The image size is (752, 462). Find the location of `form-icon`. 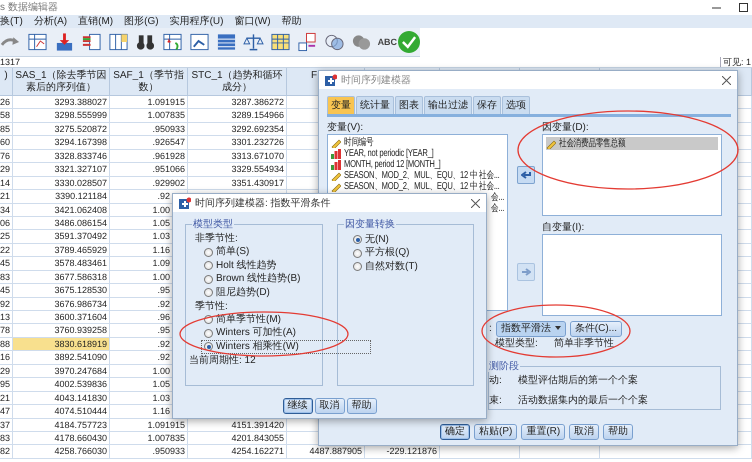

form-icon is located at coordinates (307, 42).